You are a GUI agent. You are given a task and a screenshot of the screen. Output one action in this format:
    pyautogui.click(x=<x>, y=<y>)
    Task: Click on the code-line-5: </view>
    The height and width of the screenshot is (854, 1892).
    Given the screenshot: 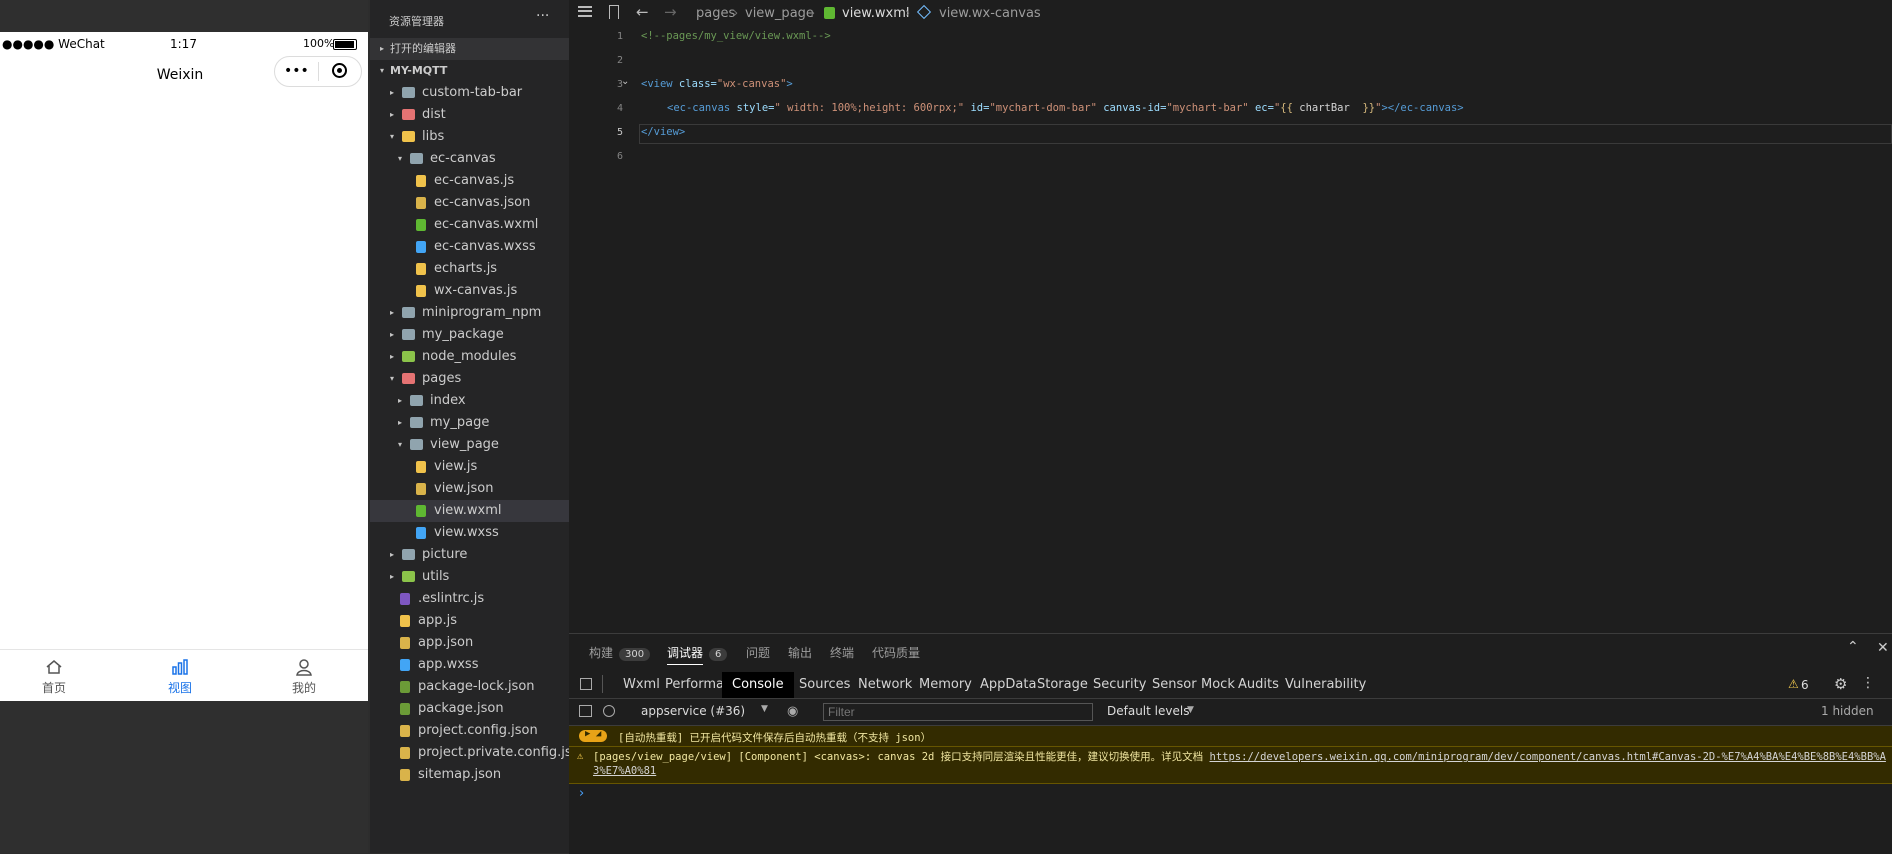 What is the action you would take?
    pyautogui.click(x=663, y=132)
    